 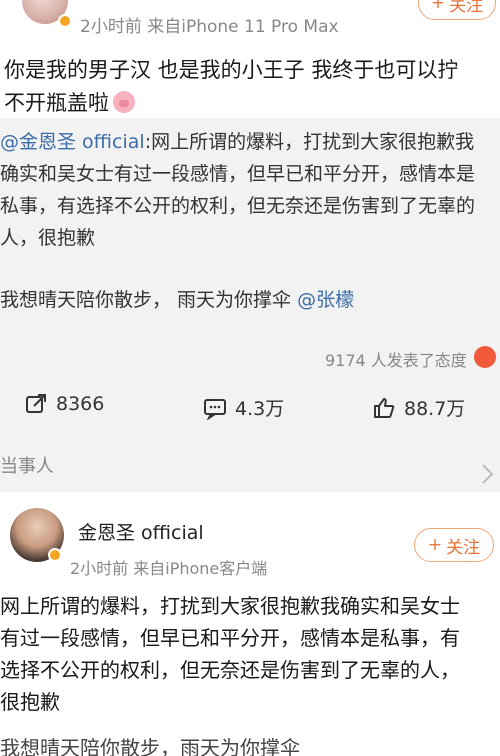 I want to click on mention-link-zhangmeng: @张檬, so click(x=325, y=300).